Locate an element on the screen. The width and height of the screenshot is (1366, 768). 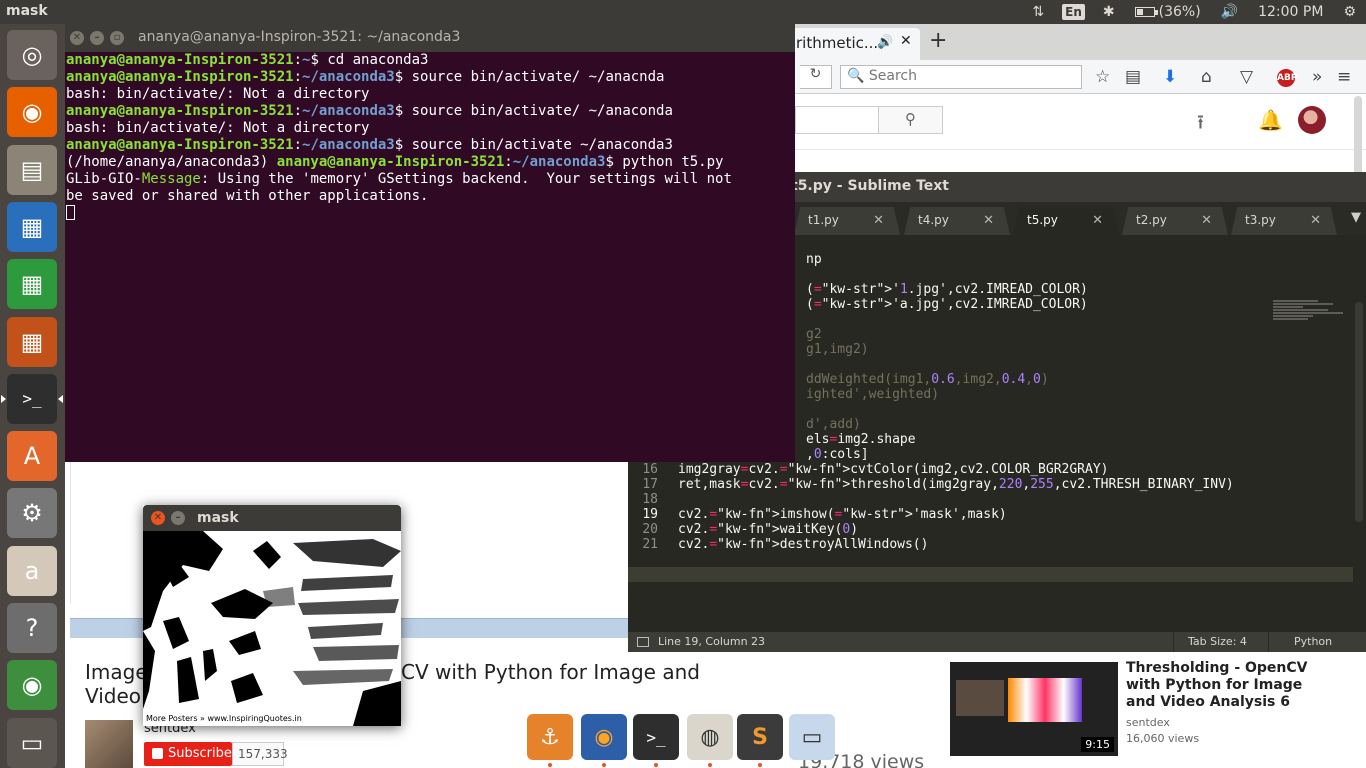
ubuntu-dash-icon: ◎ is located at coordinates (32, 55).